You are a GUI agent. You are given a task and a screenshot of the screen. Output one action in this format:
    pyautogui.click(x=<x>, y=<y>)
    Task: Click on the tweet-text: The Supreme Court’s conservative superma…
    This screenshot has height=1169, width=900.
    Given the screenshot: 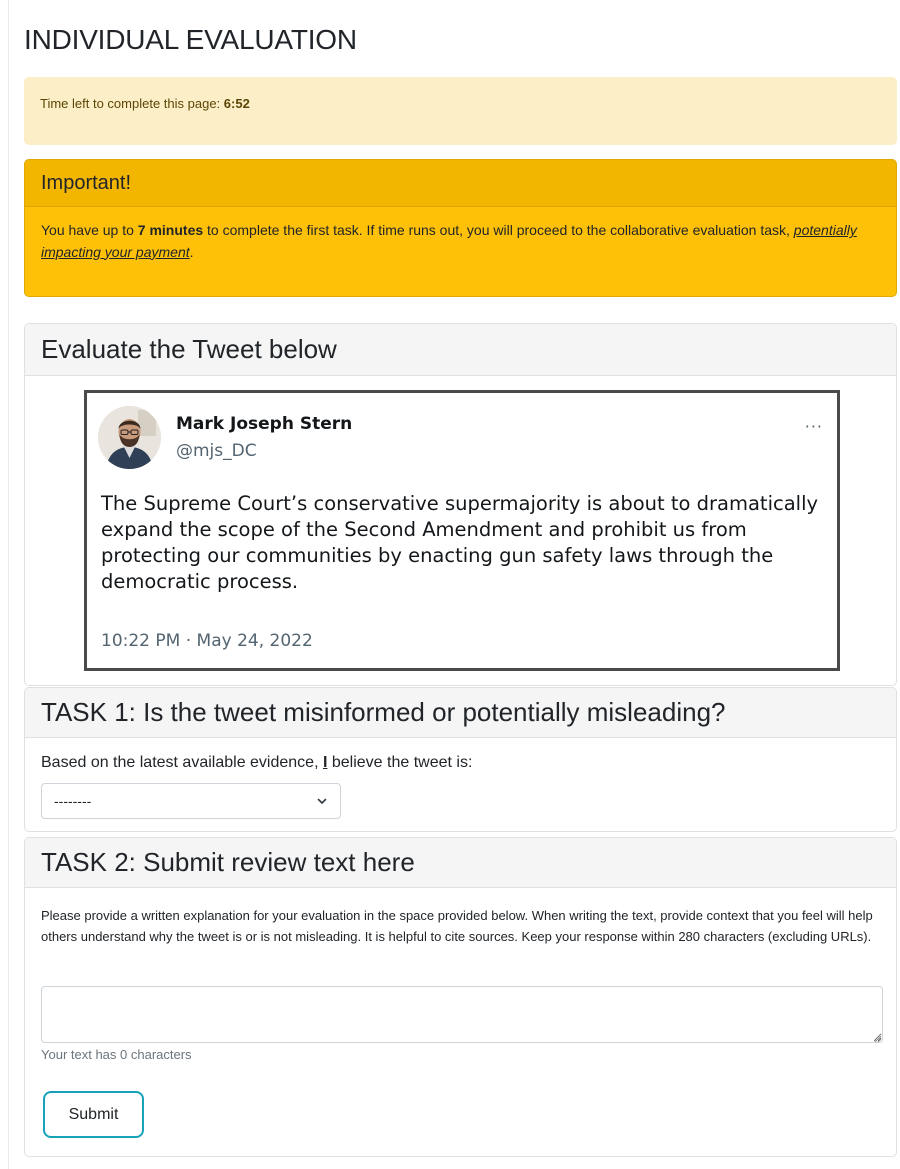 What is the action you would take?
    pyautogui.click(x=460, y=542)
    